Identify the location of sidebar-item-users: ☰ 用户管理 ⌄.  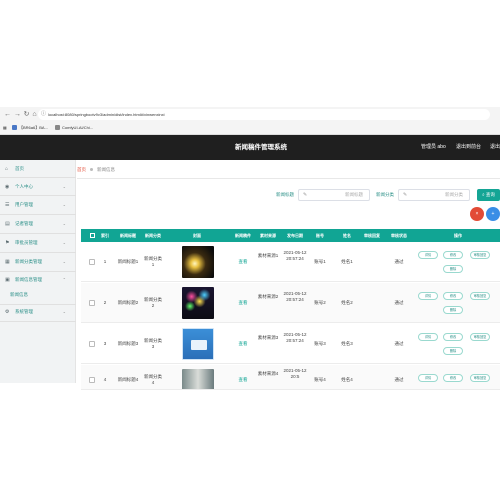
(38, 205).